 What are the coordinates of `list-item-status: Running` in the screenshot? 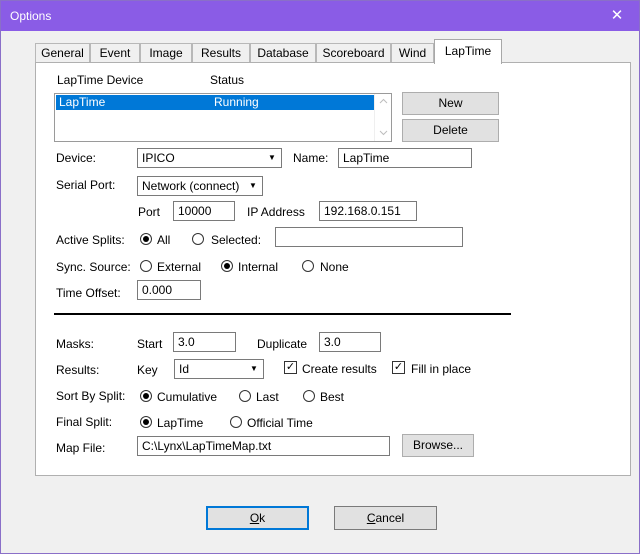 It's located at (236, 102).